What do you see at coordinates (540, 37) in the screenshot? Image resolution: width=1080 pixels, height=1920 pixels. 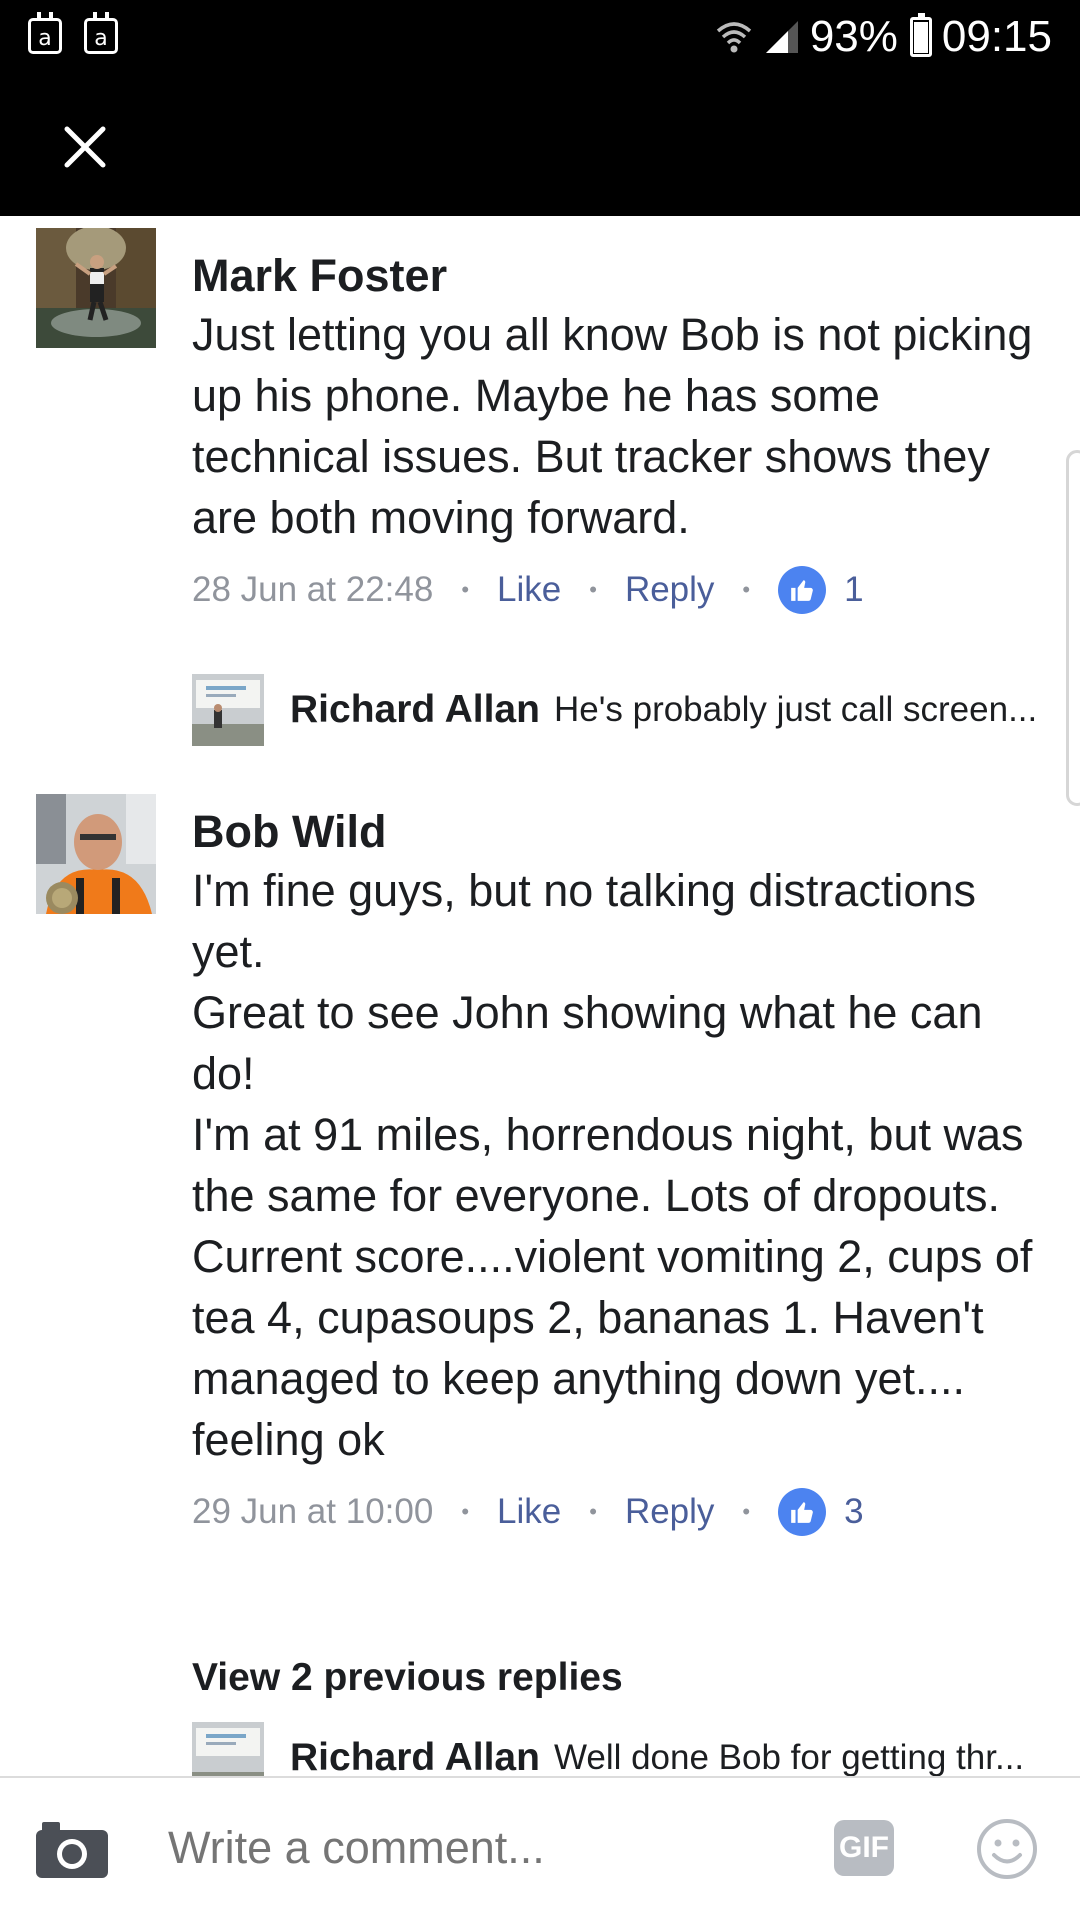 I see `status-bar: a a 93% 09:15` at bounding box center [540, 37].